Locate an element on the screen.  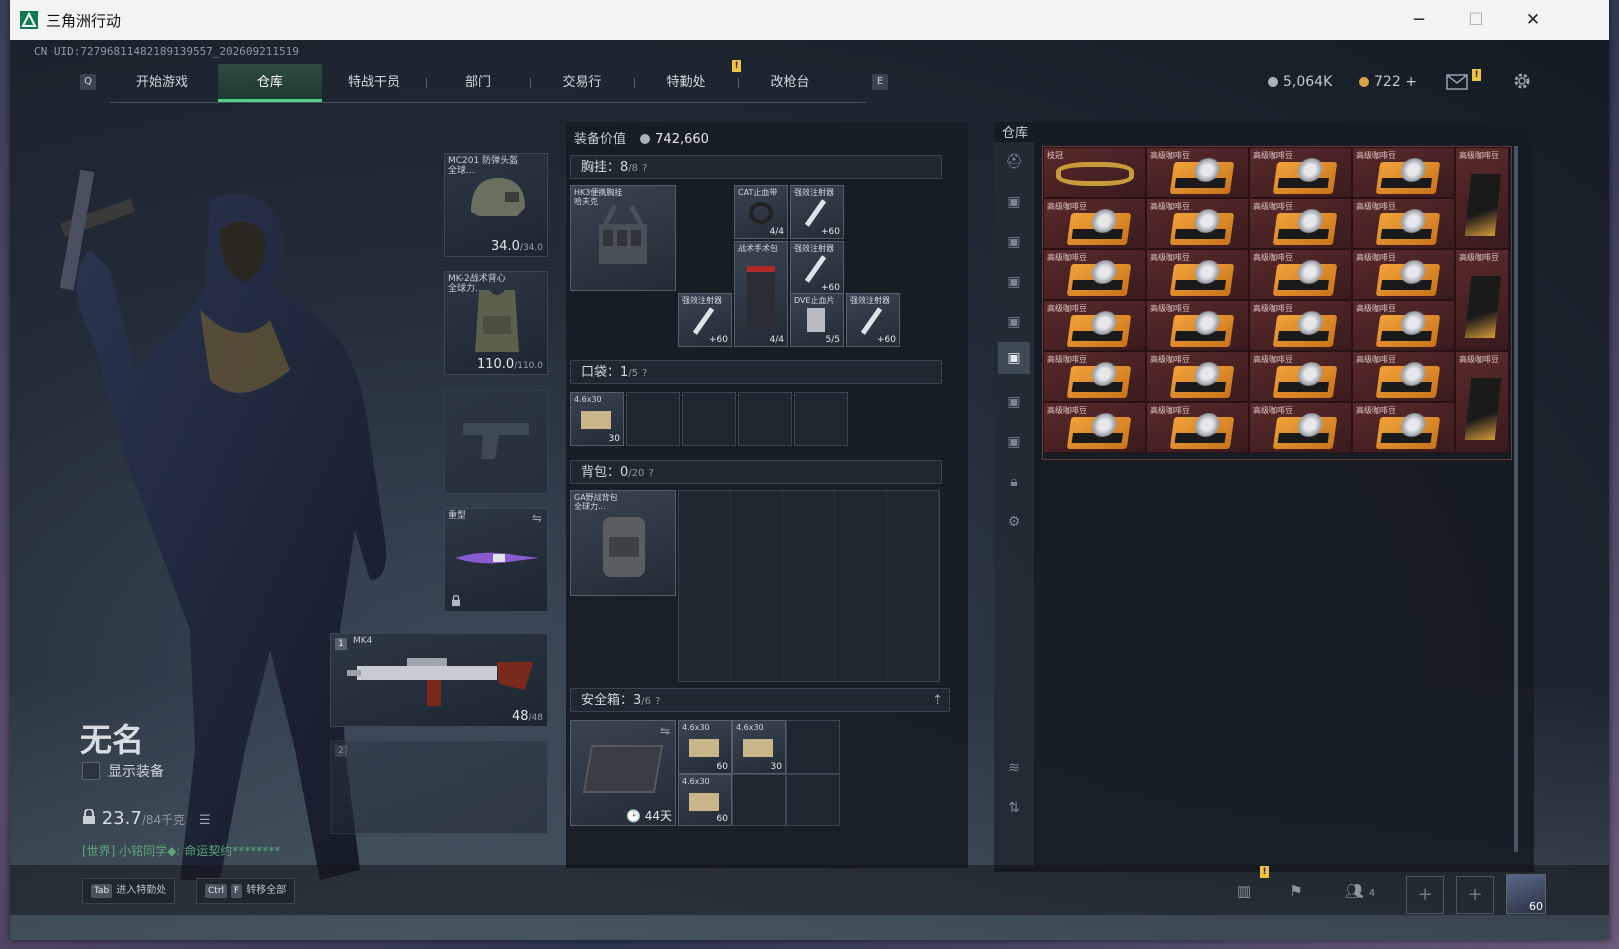
armor-slot: MK-2战术背心 全球力... 110.0/110.0 is located at coordinates (496, 323).